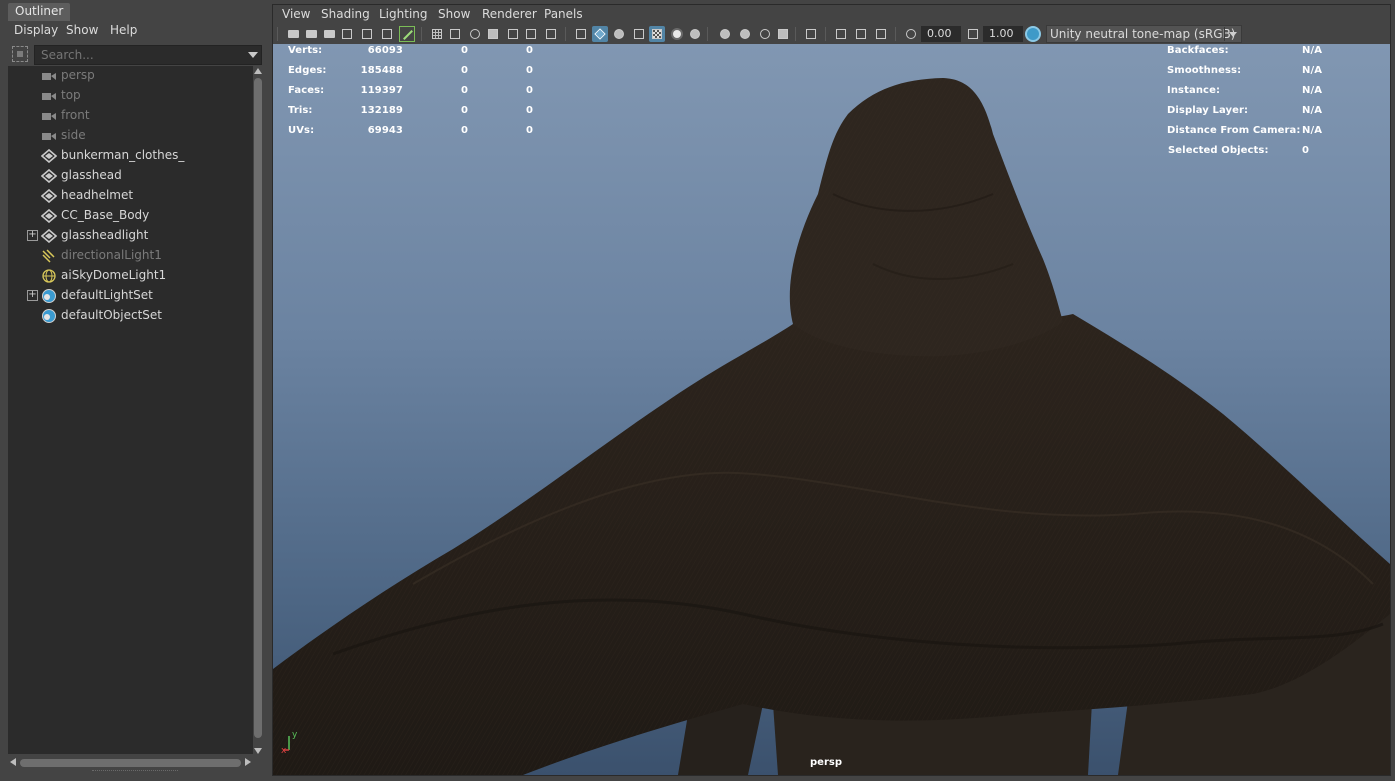  I want to click on scroll-left-icon, so click(13, 762).